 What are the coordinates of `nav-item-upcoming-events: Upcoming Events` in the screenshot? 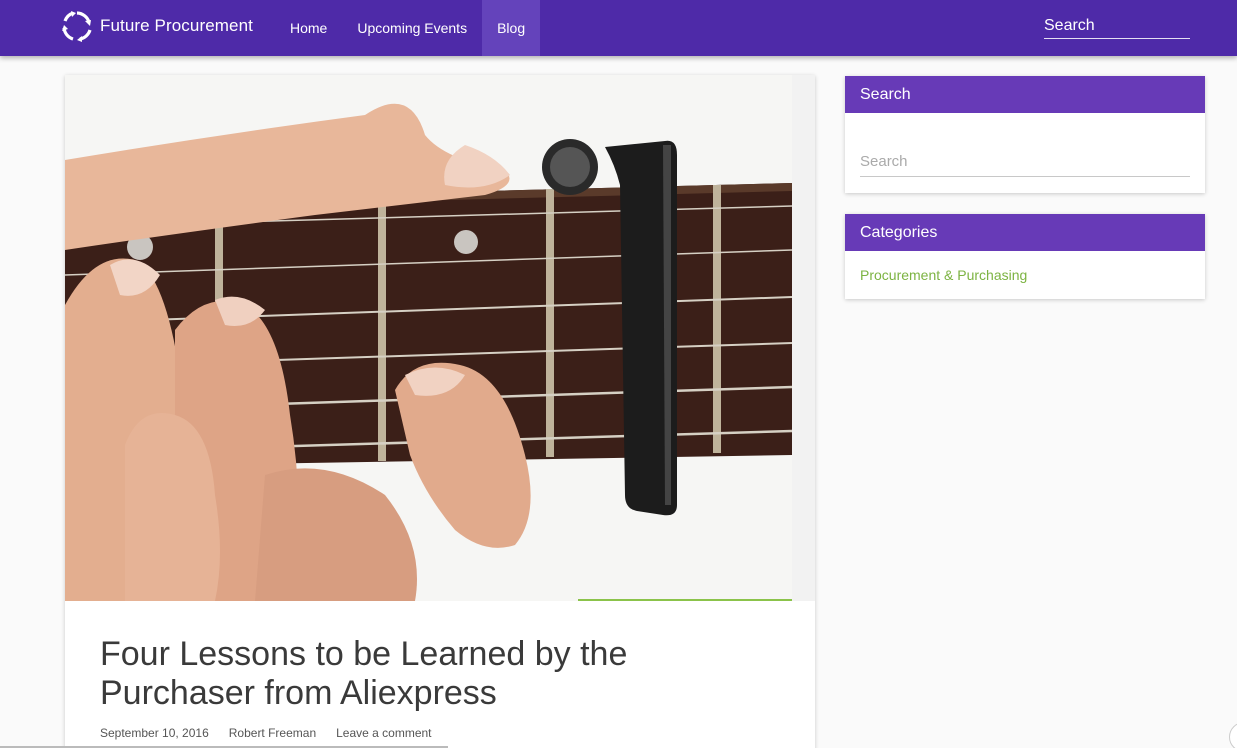 It's located at (412, 28).